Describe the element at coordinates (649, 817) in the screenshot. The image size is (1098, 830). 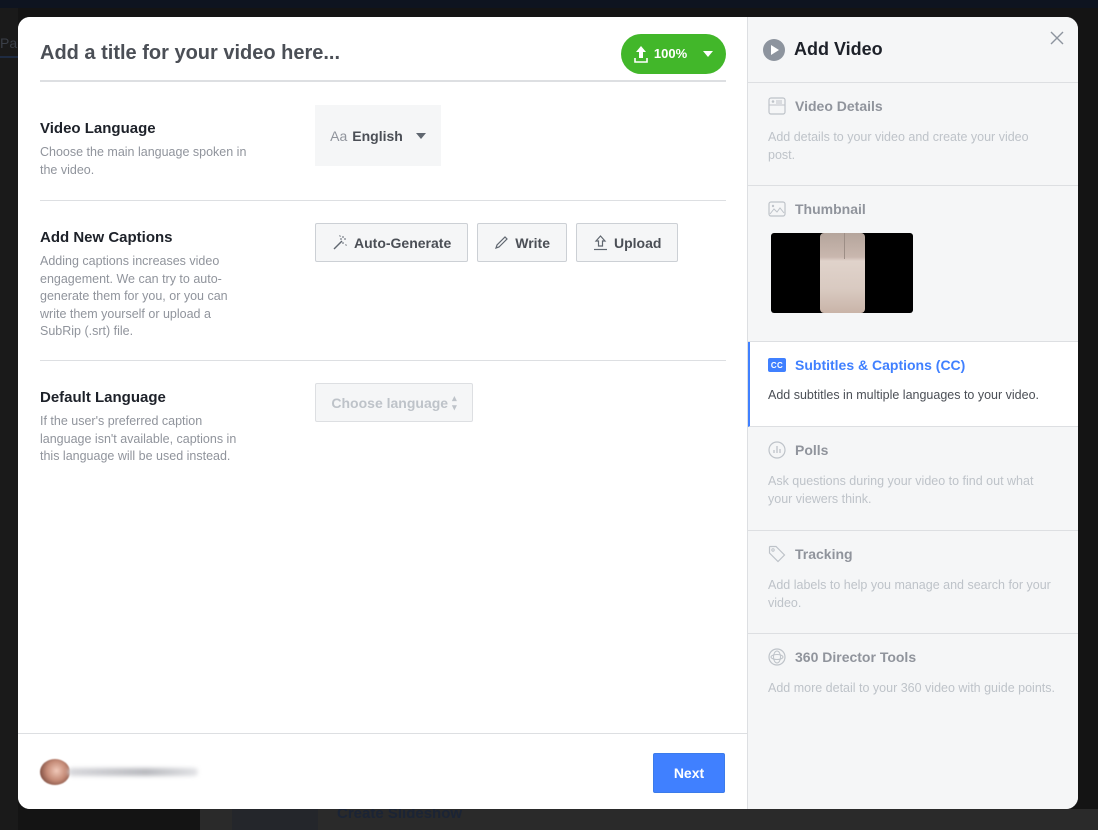
I see `background-page-bottom: Create Slideshow` at that location.